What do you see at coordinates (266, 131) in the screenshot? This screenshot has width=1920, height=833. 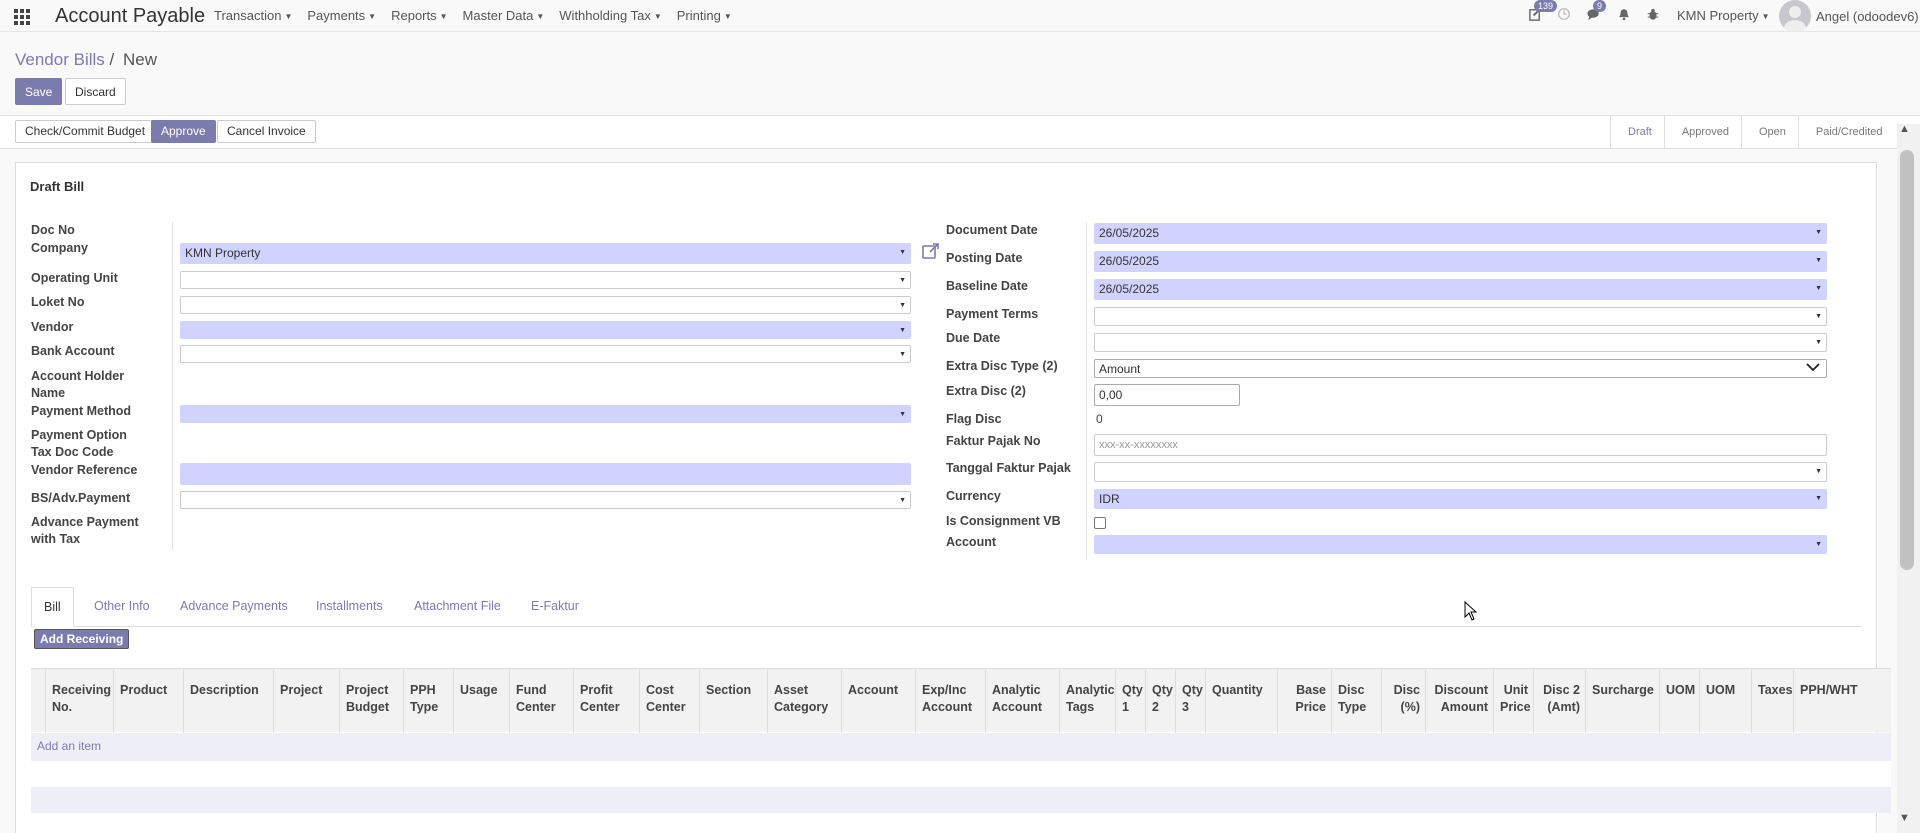 I see `cancel-invoice-button: Cancel Invoice` at bounding box center [266, 131].